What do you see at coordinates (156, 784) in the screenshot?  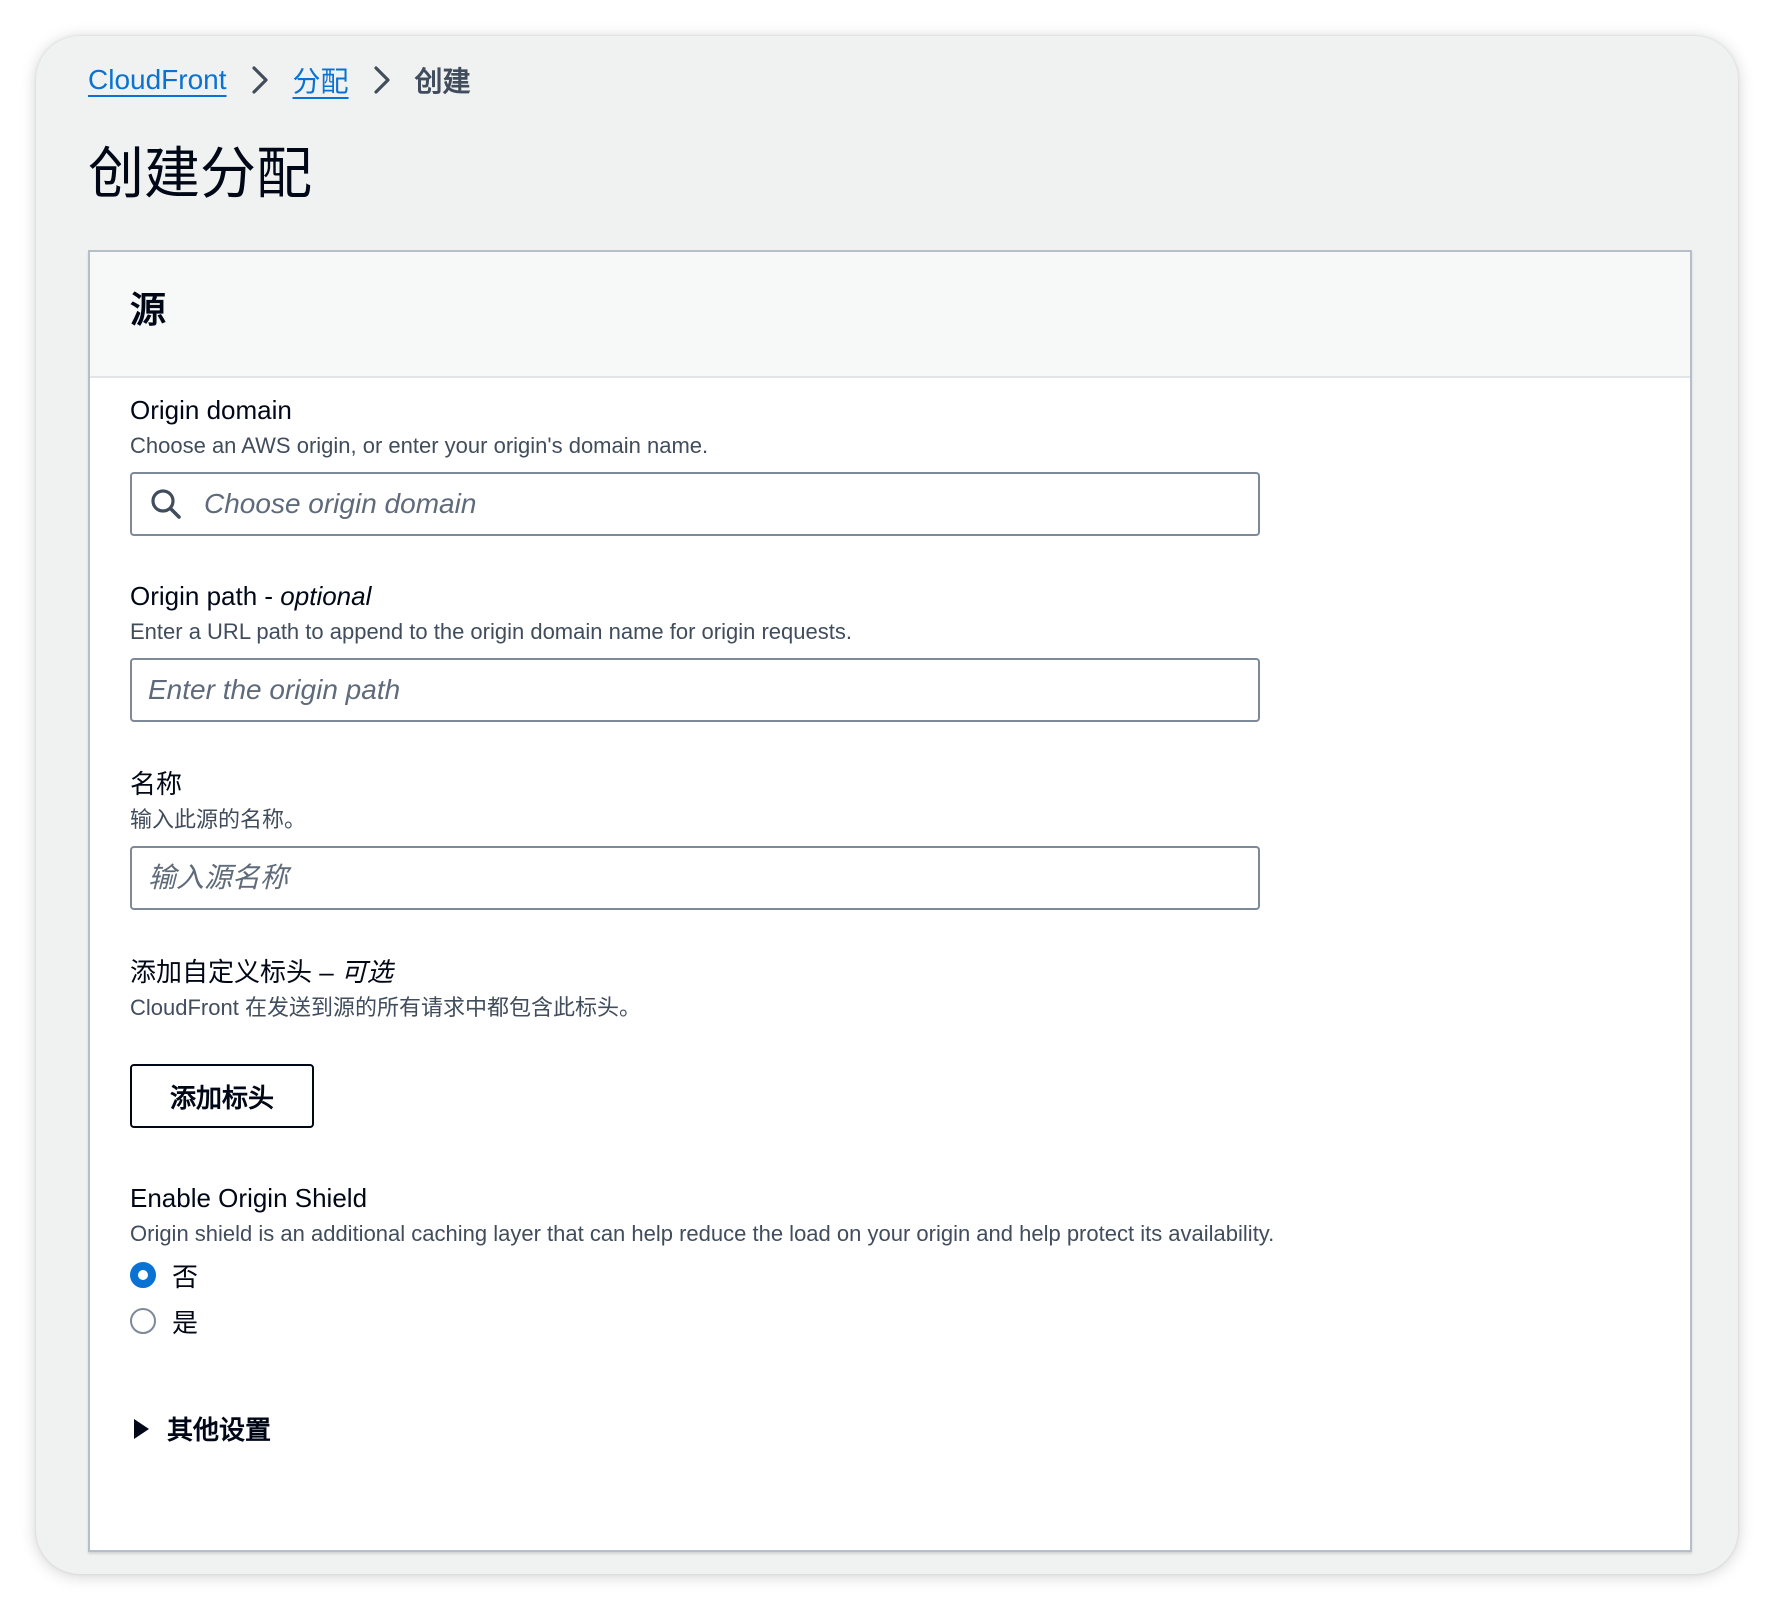 I see `name-label: 名称` at bounding box center [156, 784].